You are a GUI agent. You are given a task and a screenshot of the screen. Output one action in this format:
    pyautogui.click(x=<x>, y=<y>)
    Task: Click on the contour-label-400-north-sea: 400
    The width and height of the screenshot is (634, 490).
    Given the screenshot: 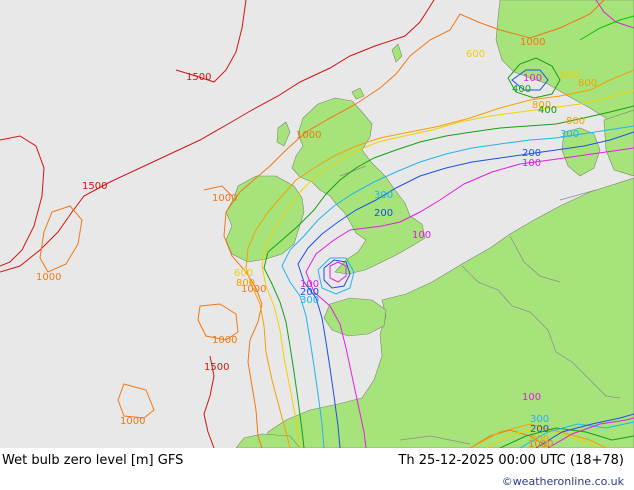 What is the action you would take?
    pyautogui.click(x=547, y=110)
    